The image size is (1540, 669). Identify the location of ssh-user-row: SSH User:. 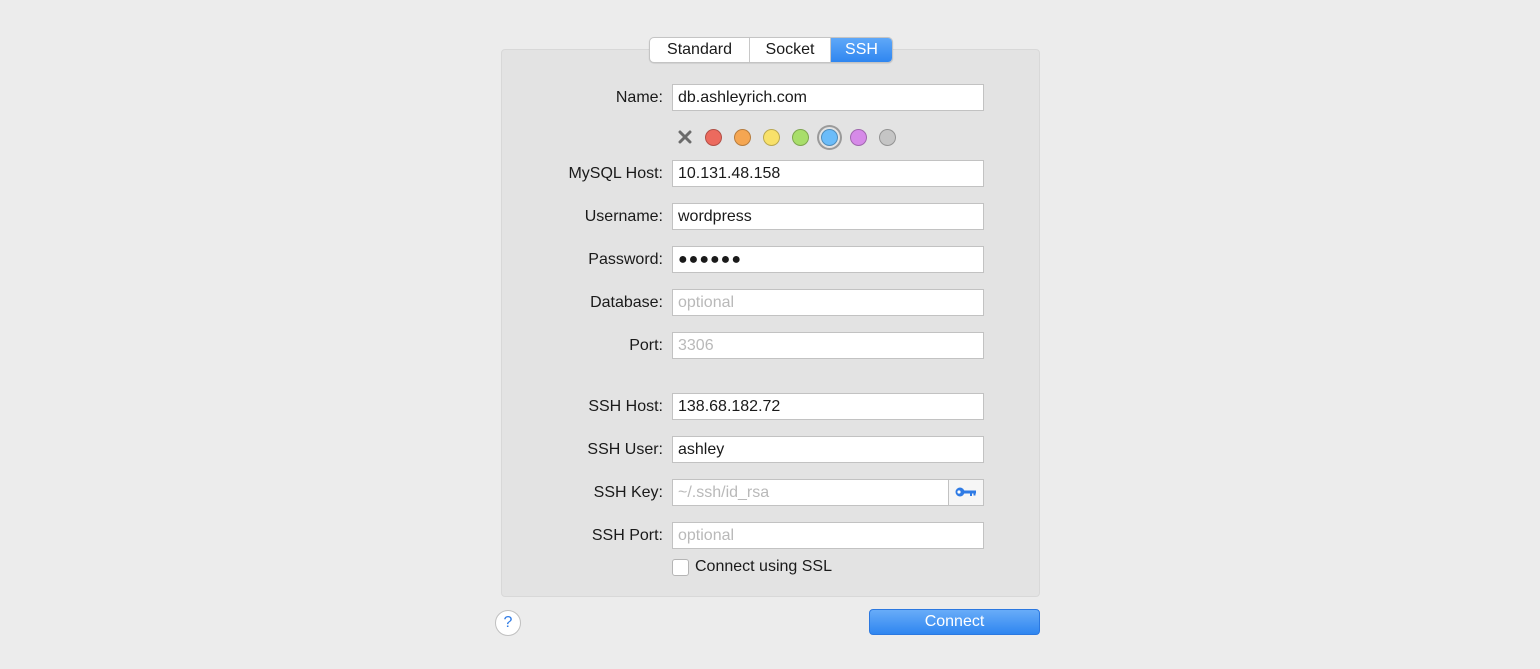
(770, 449).